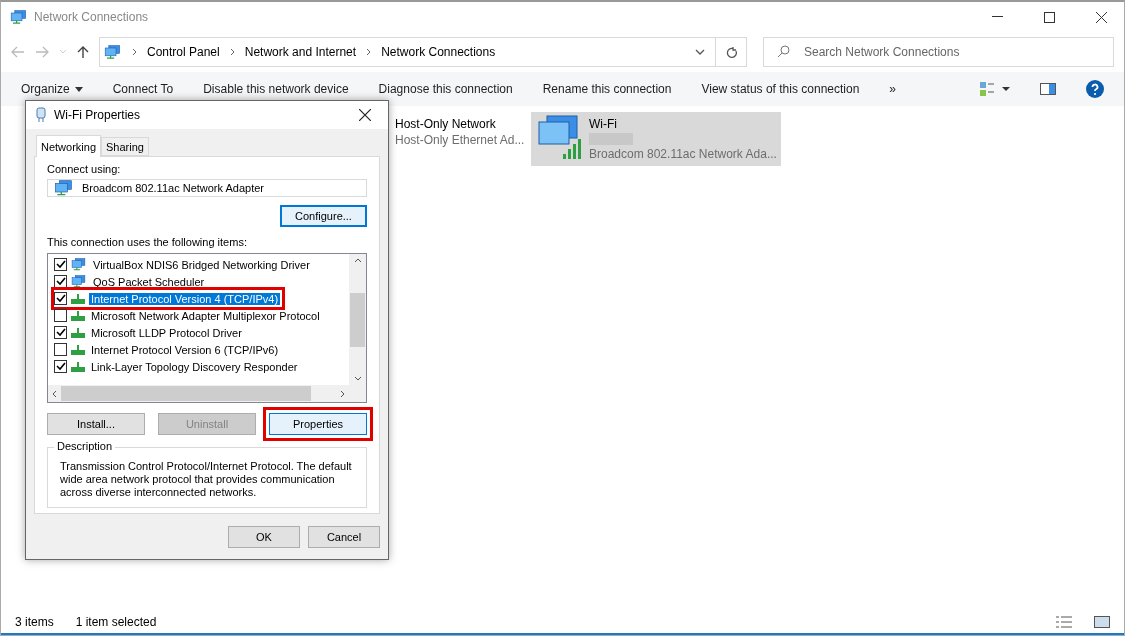 Image resolution: width=1125 pixels, height=636 pixels. Describe the element at coordinates (438, 52) in the screenshot. I see `breadcrumb-item: Network Connections` at that location.